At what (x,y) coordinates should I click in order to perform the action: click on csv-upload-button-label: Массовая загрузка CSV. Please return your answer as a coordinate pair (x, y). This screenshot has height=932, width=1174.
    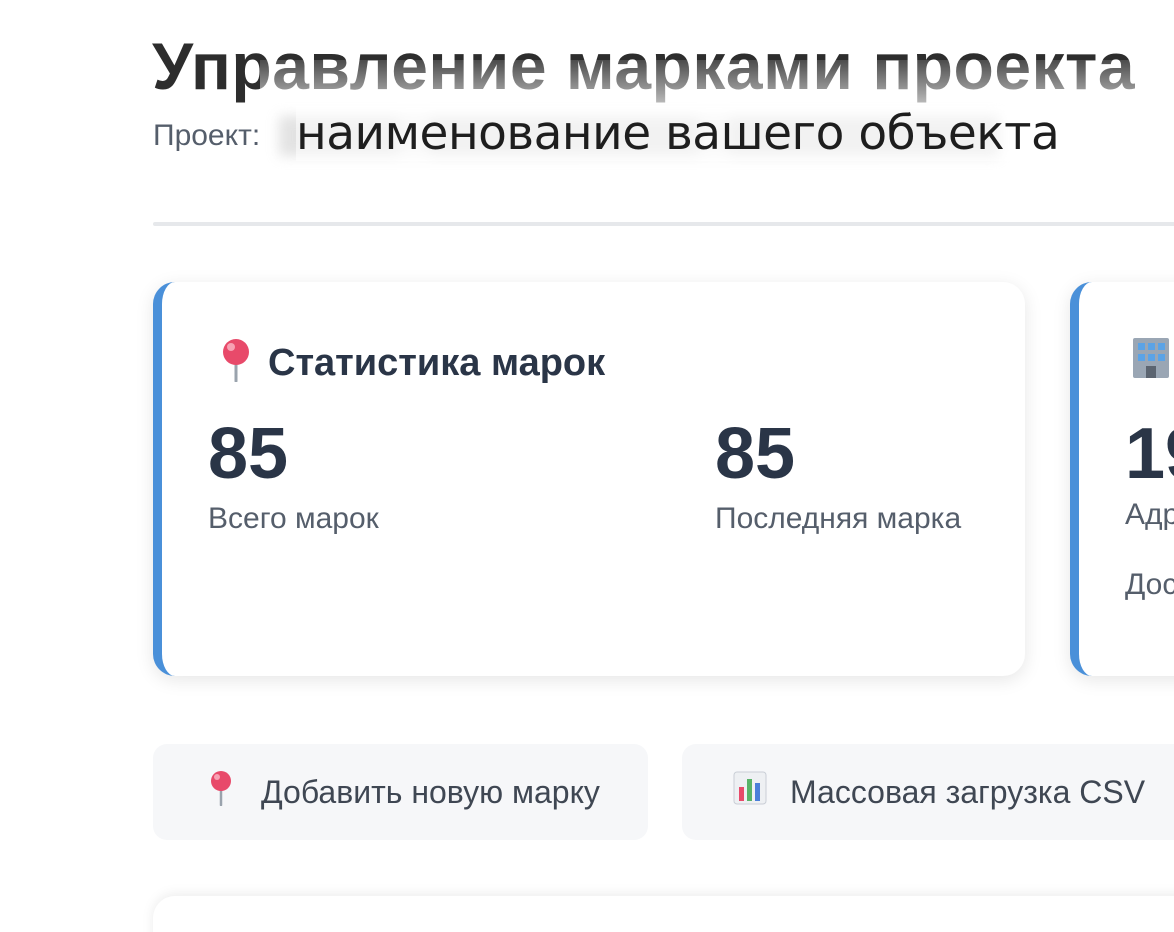
    Looking at the image, I should click on (968, 791).